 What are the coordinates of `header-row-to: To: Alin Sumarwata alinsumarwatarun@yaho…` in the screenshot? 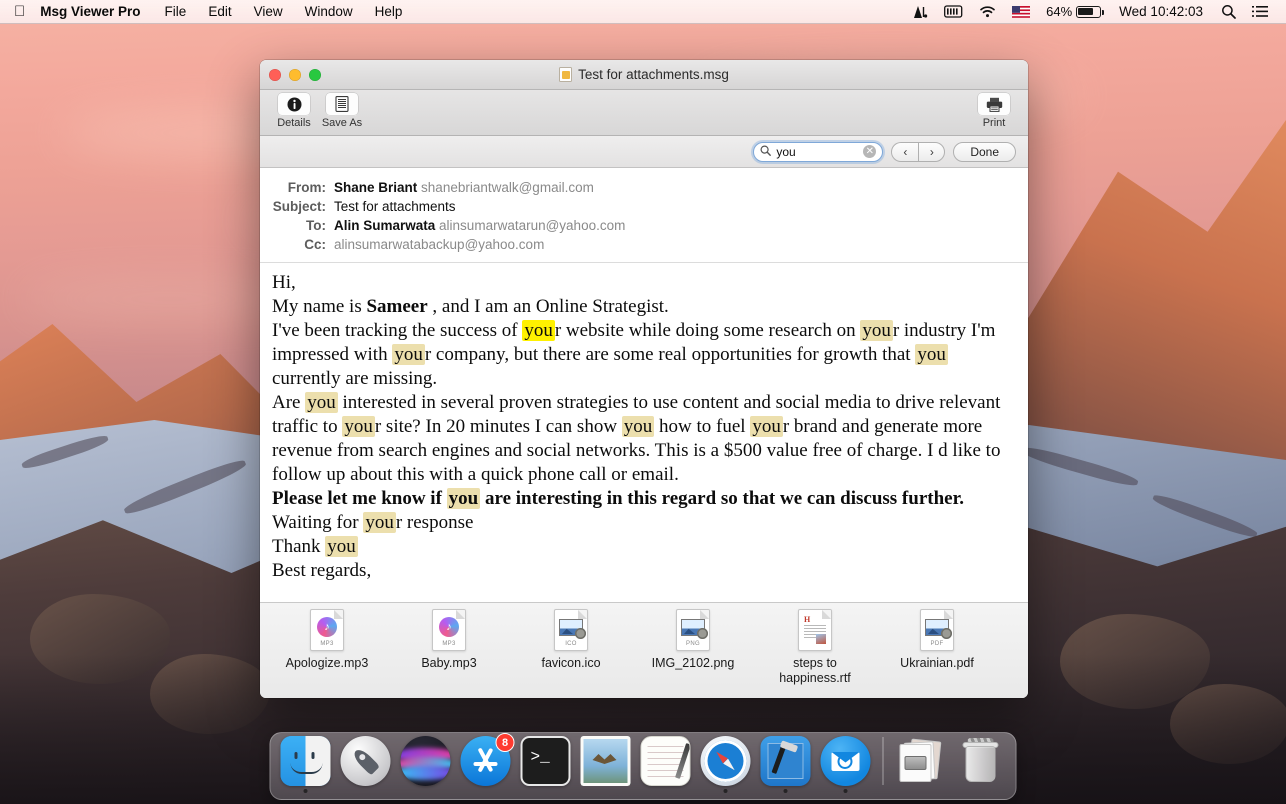 It's located at (644, 225).